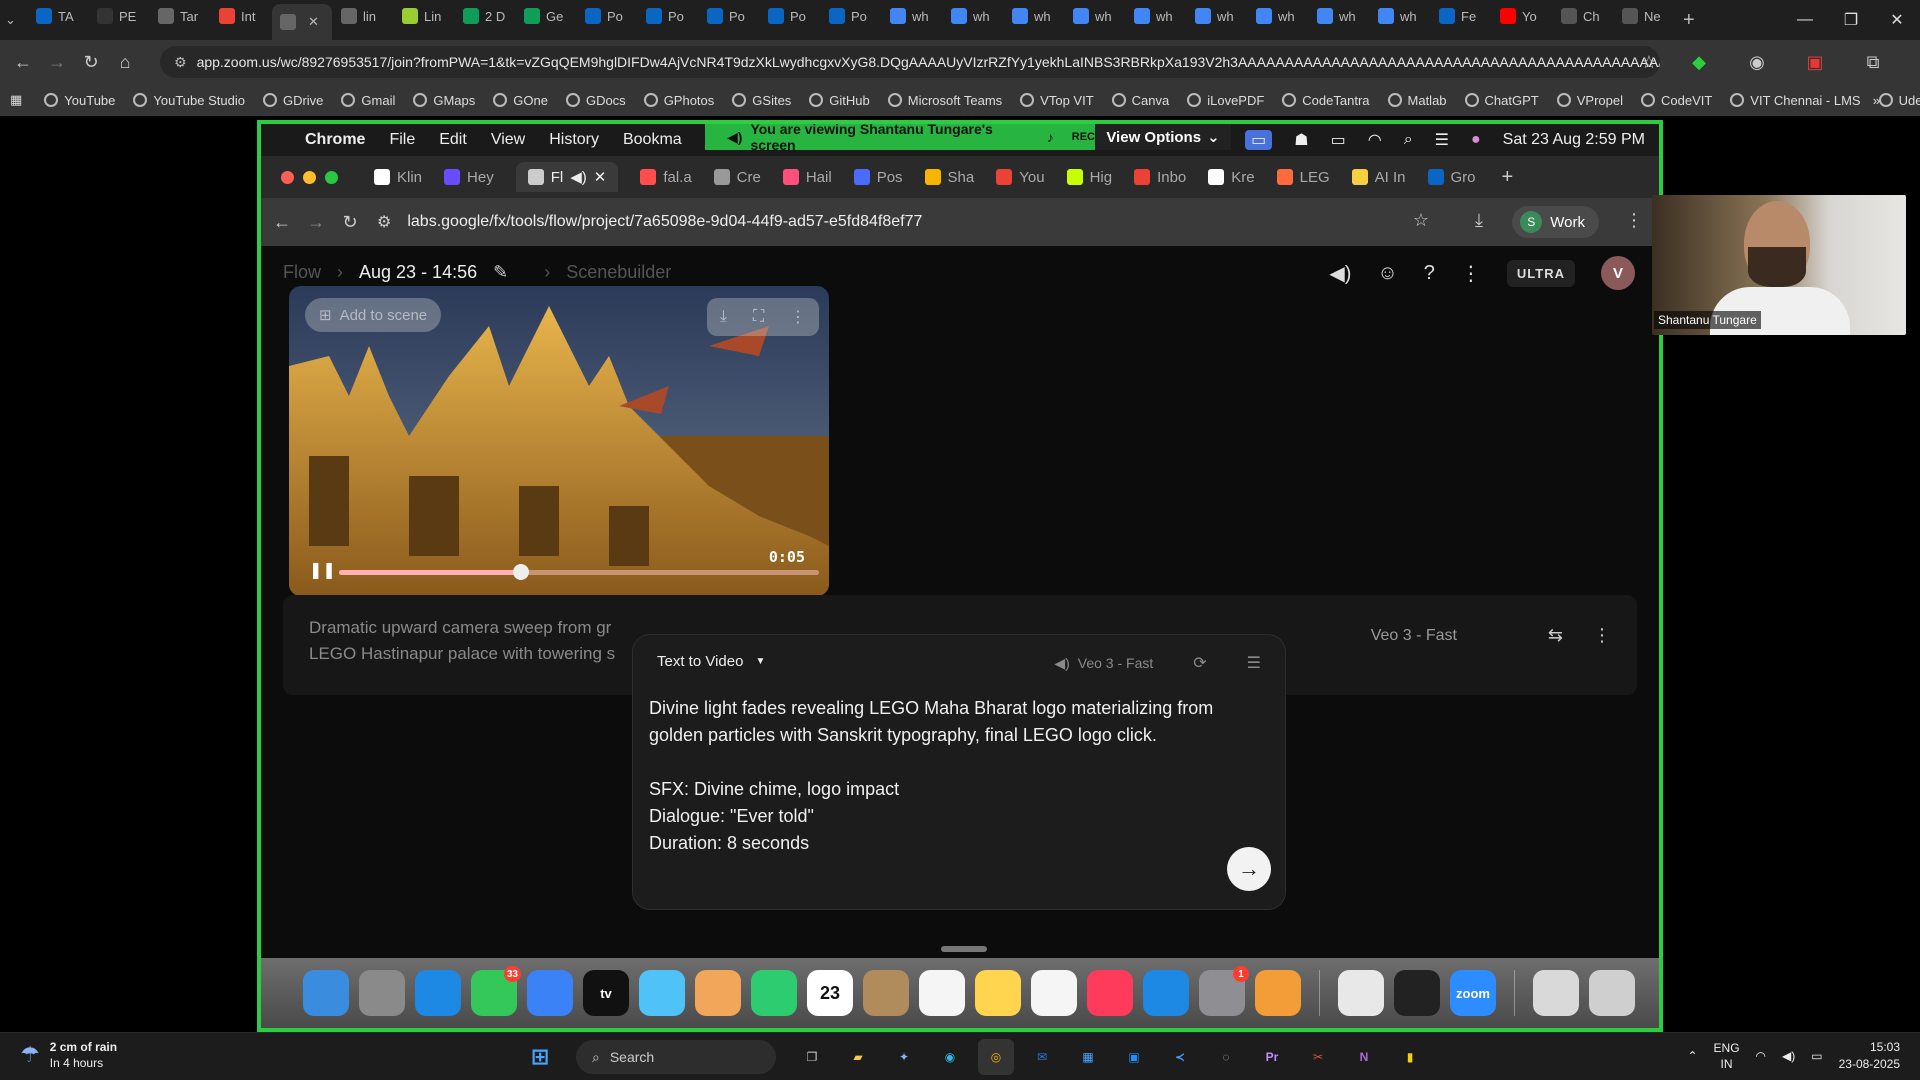 The width and height of the screenshot is (1920, 1080). Describe the element at coordinates (878, 177) in the screenshot. I see `mac-tab: Pos` at that location.